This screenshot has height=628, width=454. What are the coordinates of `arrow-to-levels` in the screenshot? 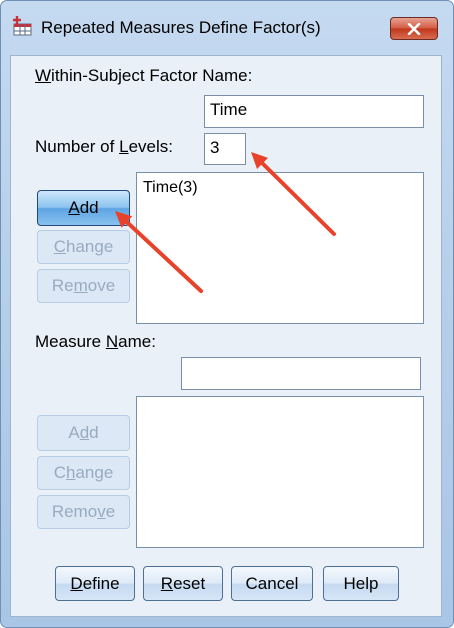 It's located at (293, 194).